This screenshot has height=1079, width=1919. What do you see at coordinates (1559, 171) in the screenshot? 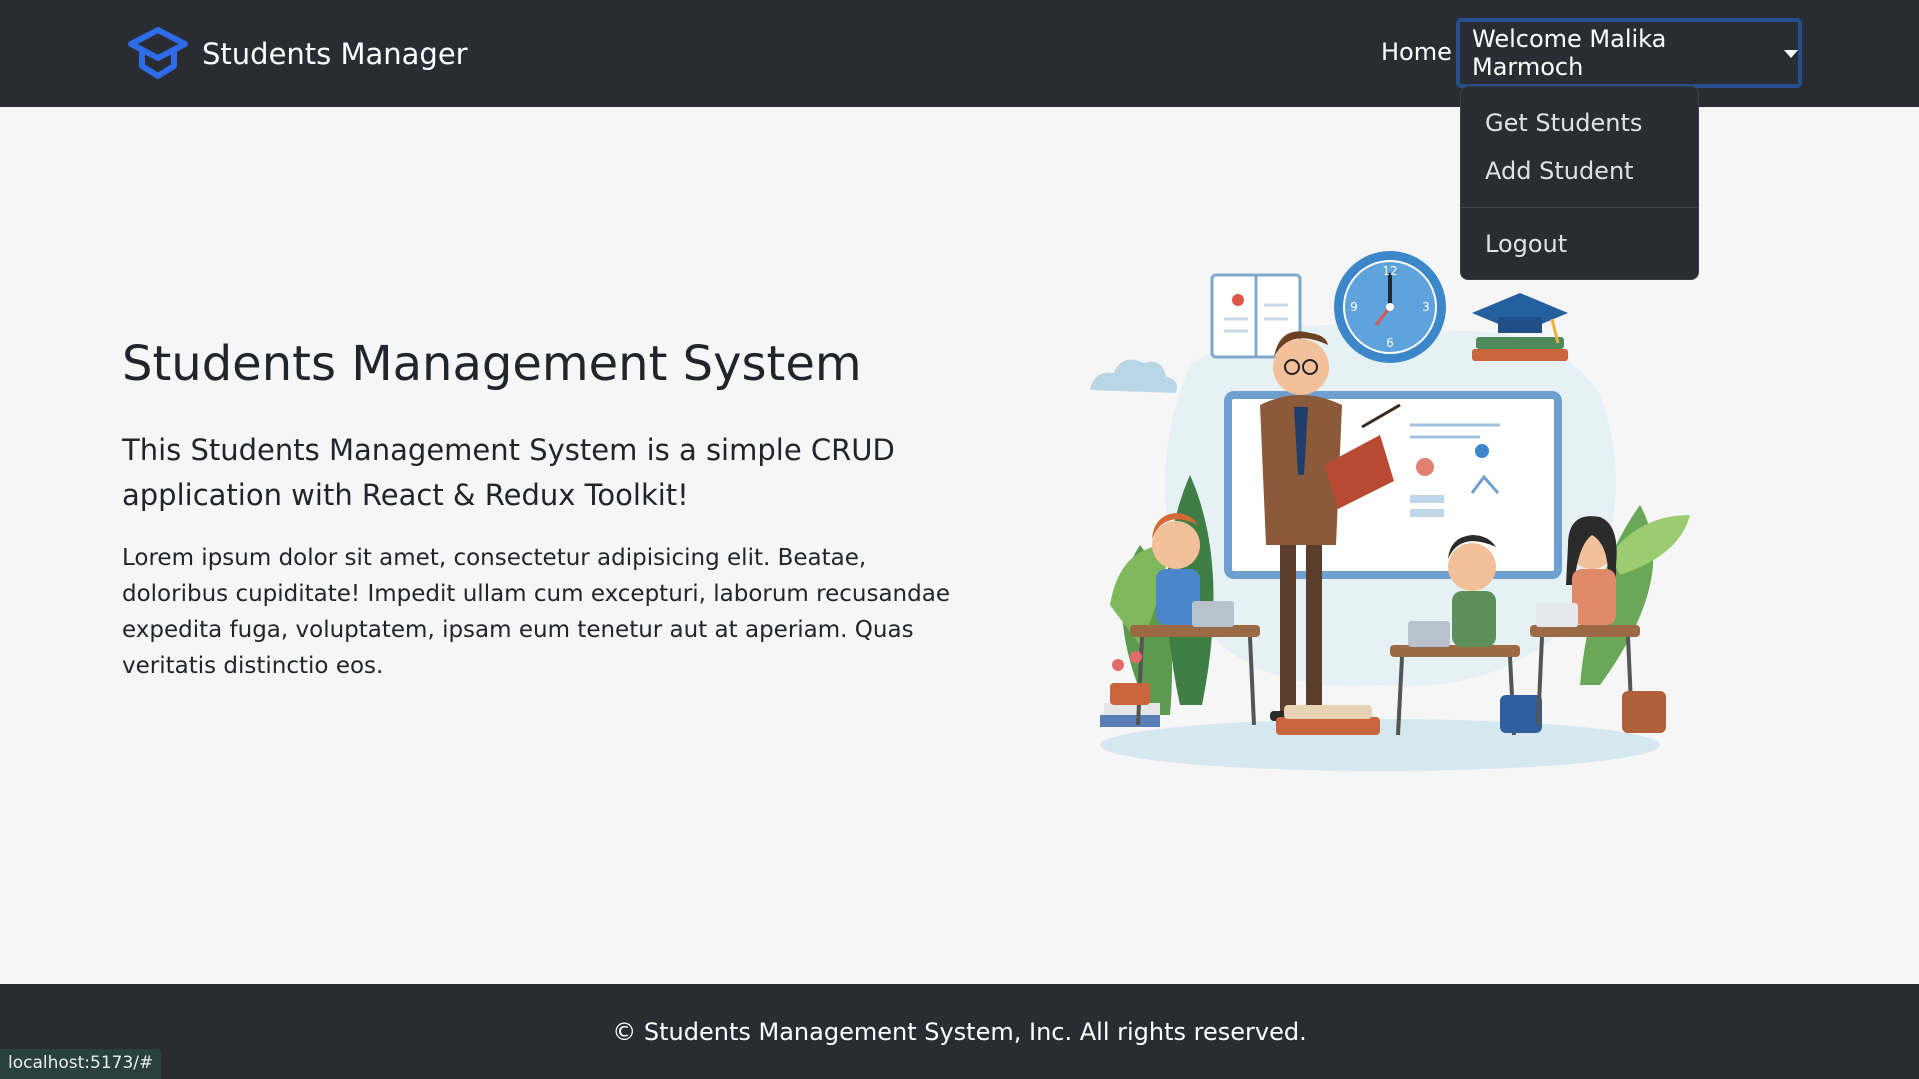
I see `menu-item-add-student: Add Student` at bounding box center [1559, 171].